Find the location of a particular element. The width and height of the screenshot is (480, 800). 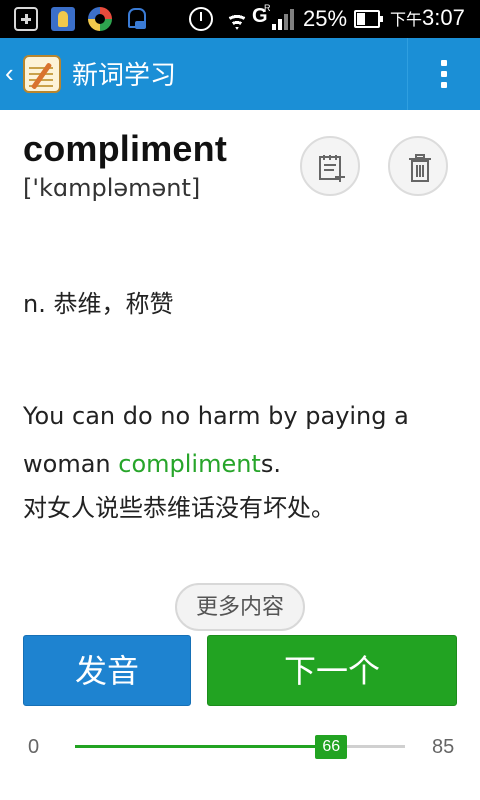

overflow-menu-button is located at coordinates (444, 74).